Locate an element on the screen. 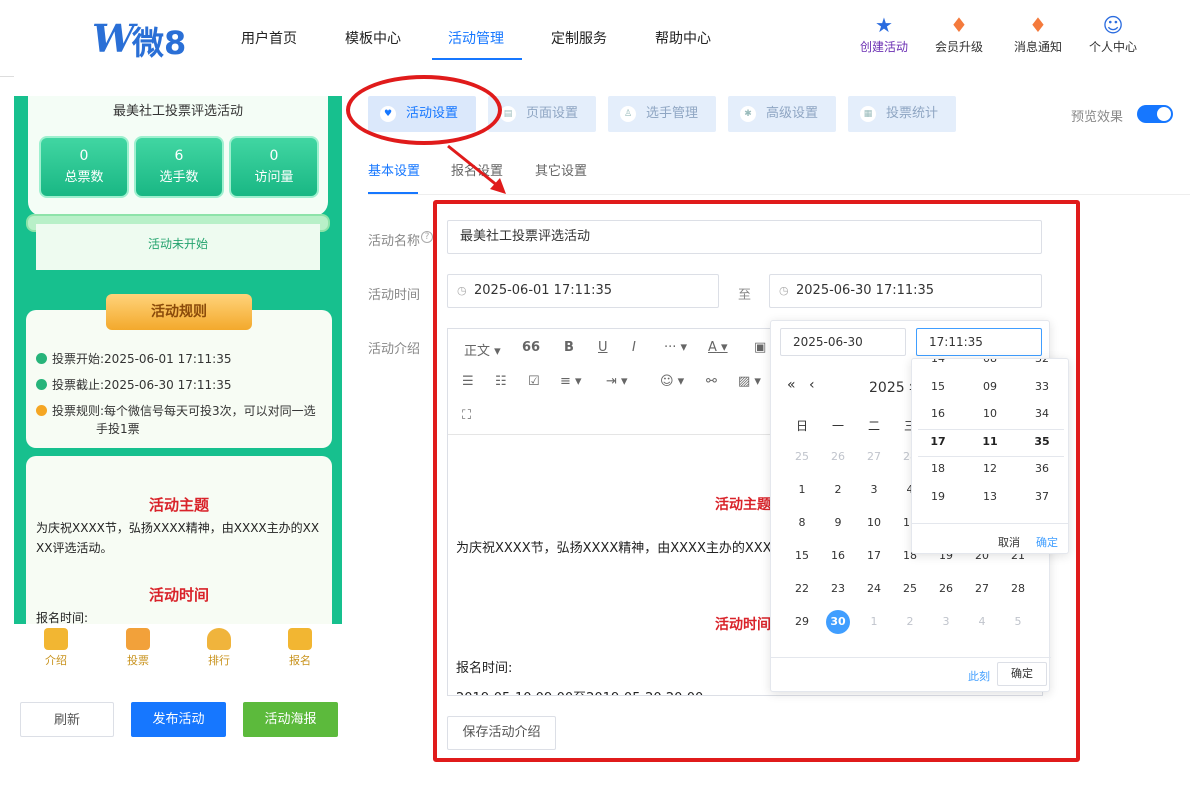 The image size is (1200, 787). rule-end: 投票截止:2025-06-30 17:11:35 is located at coordinates (134, 385).